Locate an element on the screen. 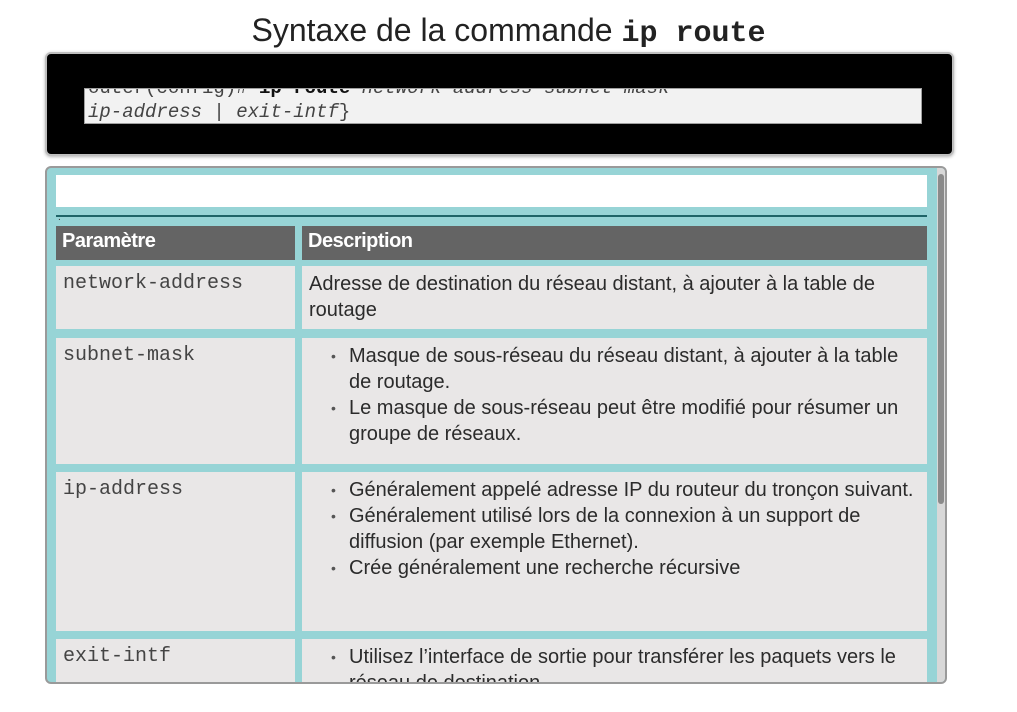 The height and width of the screenshot is (712, 1017). command-args-1: network-address subnet-mask is located at coordinates (510, 93).